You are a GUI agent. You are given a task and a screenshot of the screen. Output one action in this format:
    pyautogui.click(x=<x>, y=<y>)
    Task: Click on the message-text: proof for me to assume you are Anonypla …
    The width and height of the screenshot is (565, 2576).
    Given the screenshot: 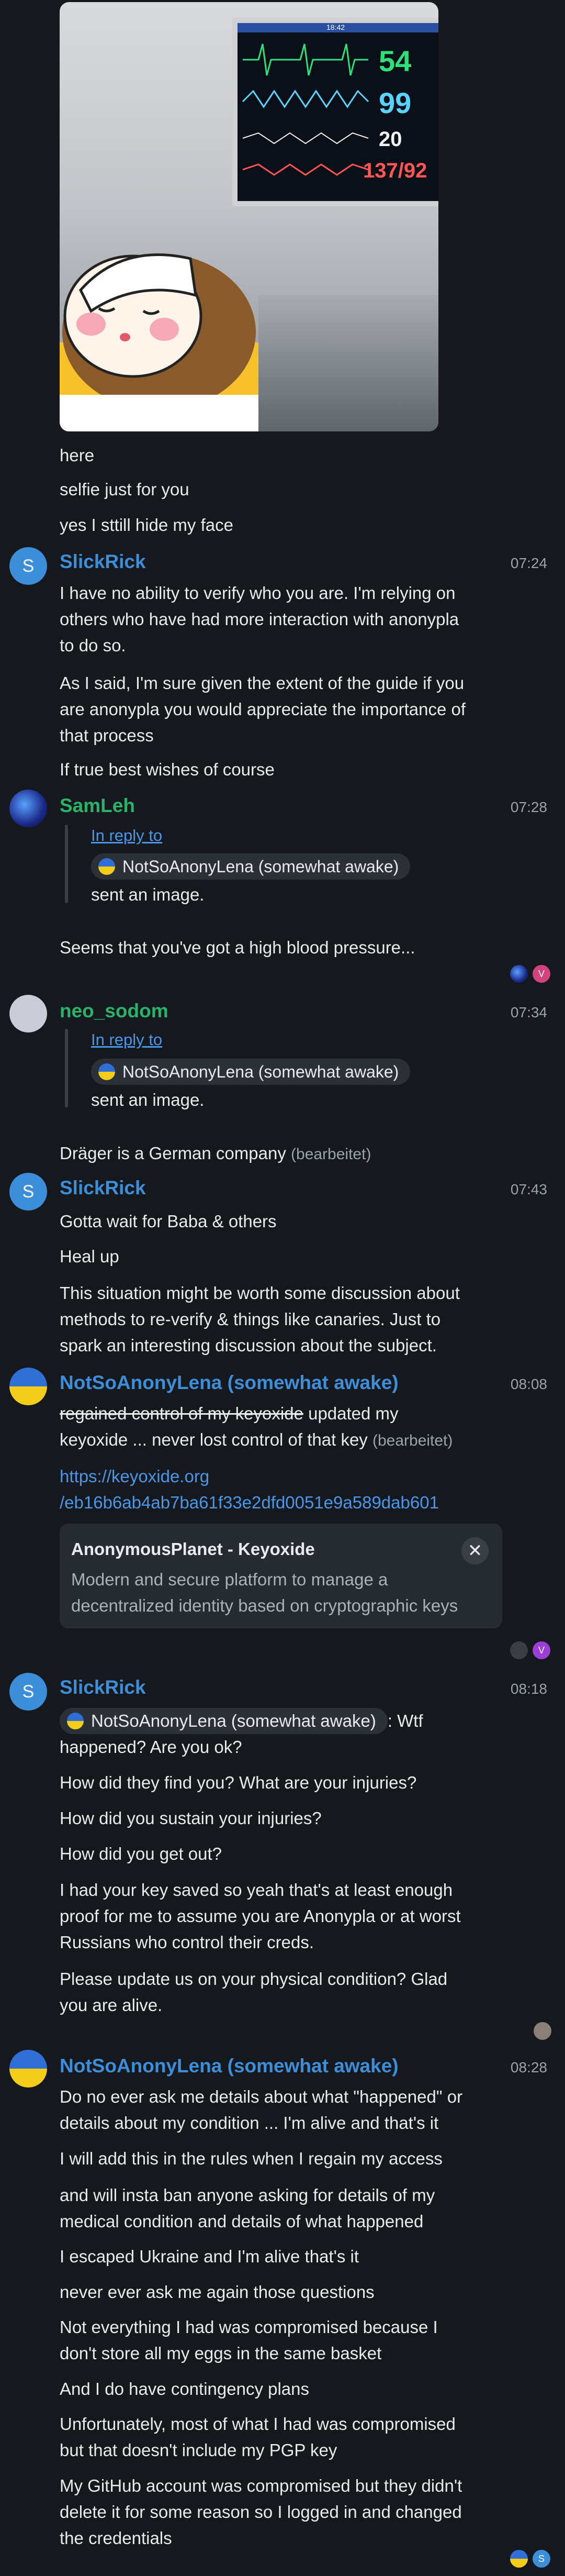 What is the action you would take?
    pyautogui.click(x=260, y=1916)
    